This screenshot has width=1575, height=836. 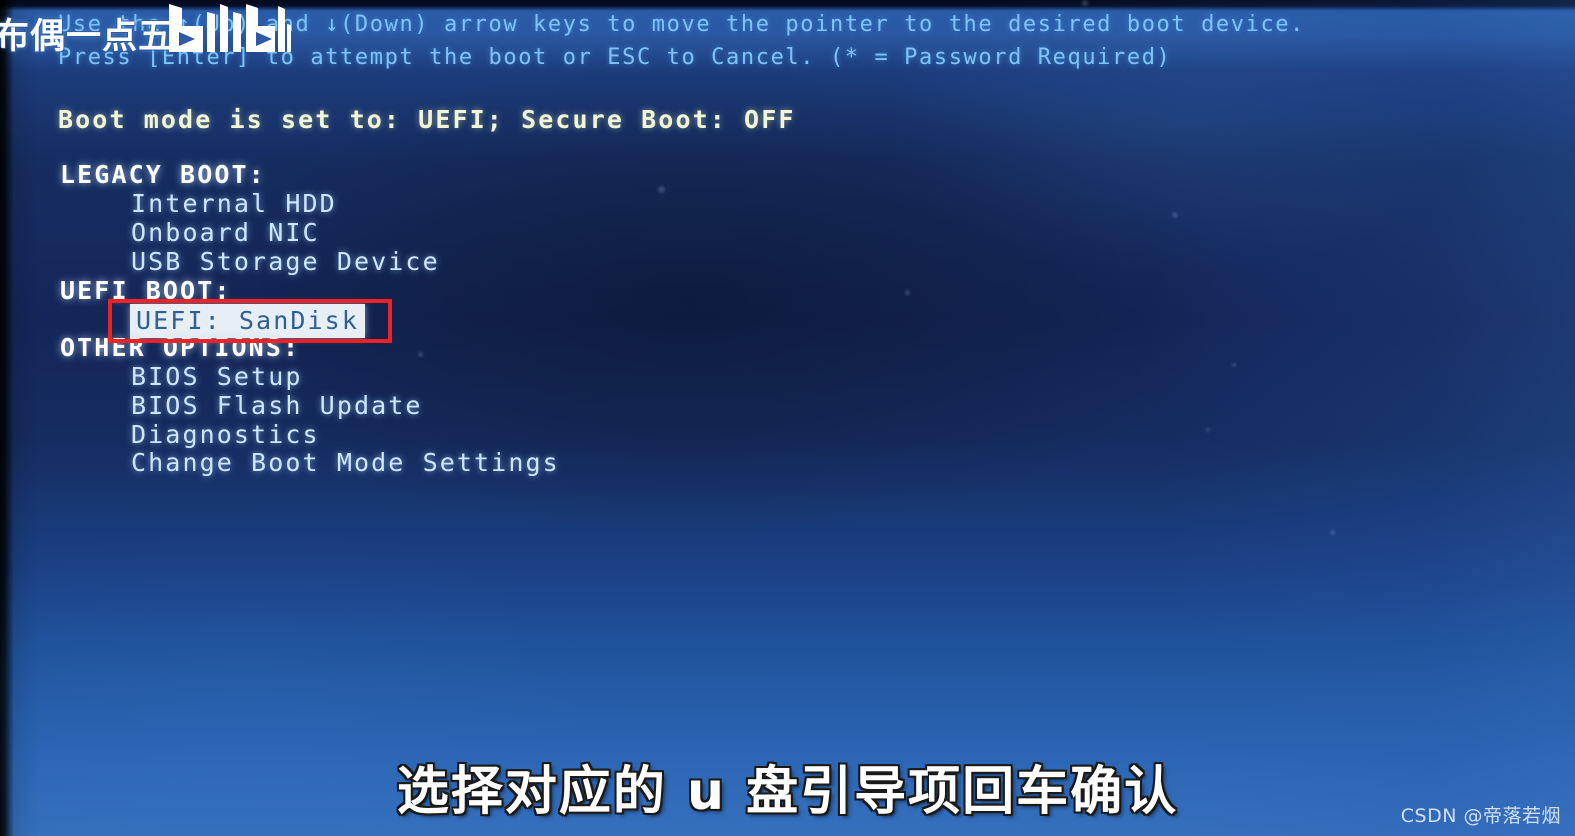 I want to click on menu-item-change-boot-mode-settings: Change Boot Mode Settings, so click(x=345, y=462).